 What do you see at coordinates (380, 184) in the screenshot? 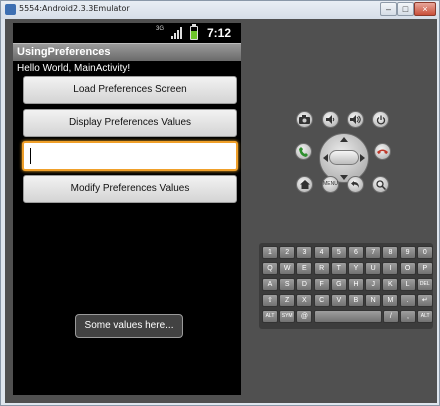
I see `search-icon` at bounding box center [380, 184].